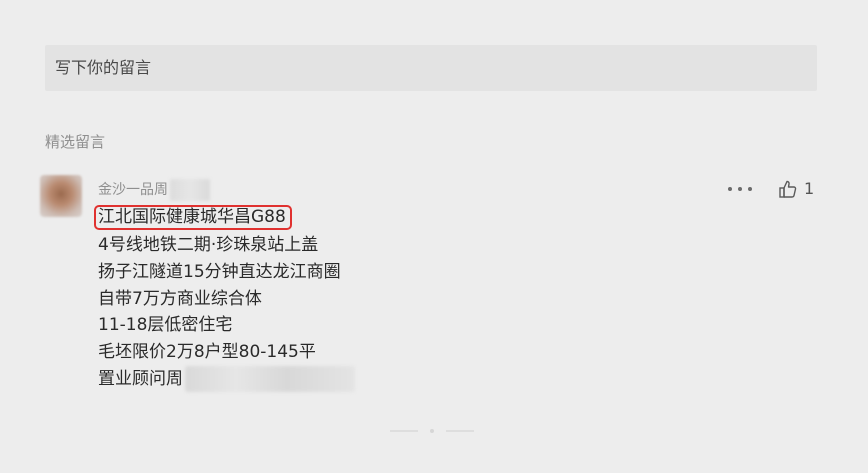  What do you see at coordinates (103, 67) in the screenshot?
I see `comment-input-placeholder: 写下你的留言` at bounding box center [103, 67].